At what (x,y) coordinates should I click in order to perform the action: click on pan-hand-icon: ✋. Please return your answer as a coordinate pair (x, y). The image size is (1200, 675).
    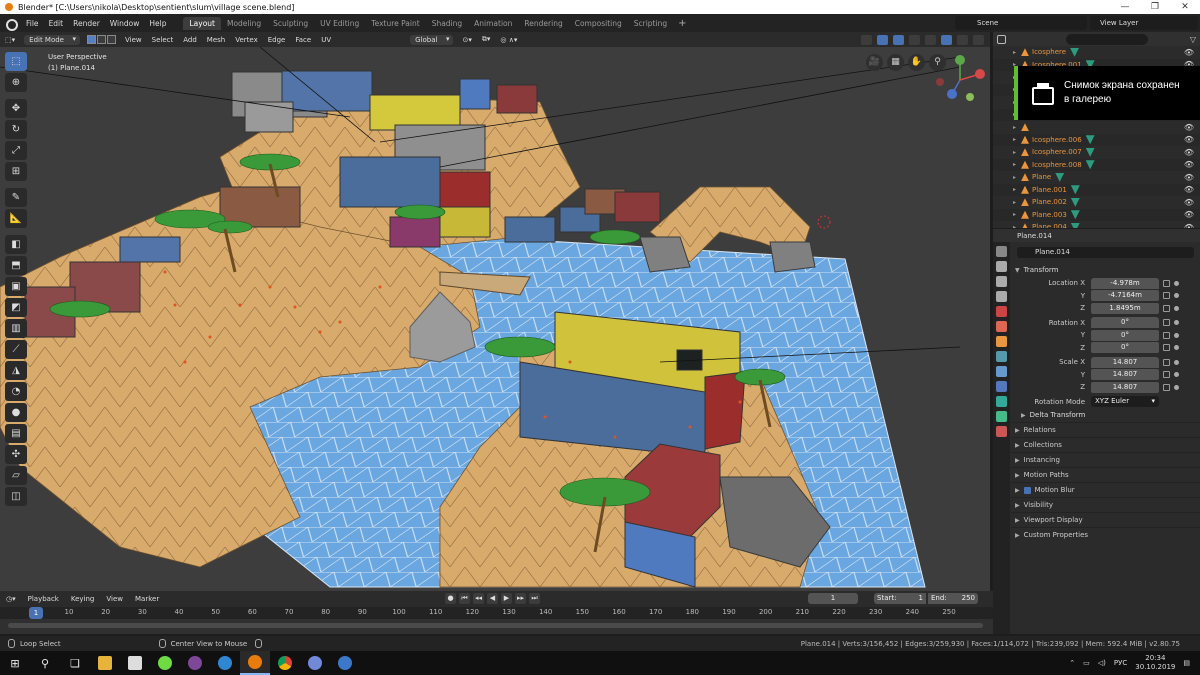
    Looking at the image, I should click on (916, 62).